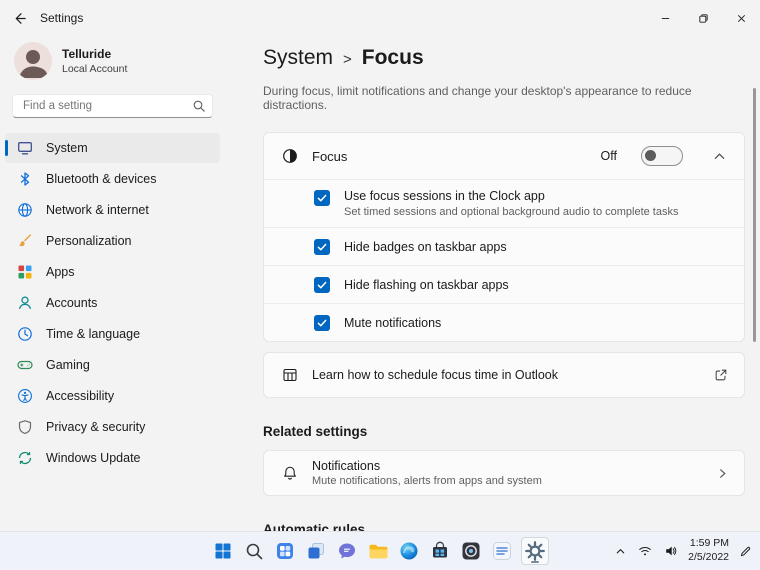 The image size is (760, 570). What do you see at coordinates (223, 551) in the screenshot?
I see `start-button` at bounding box center [223, 551].